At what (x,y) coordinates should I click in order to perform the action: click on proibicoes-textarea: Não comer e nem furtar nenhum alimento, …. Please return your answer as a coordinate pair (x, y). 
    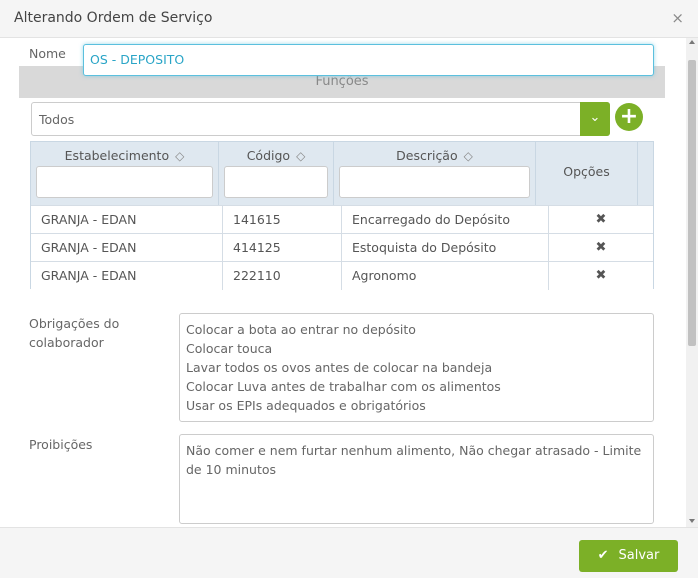
    Looking at the image, I should click on (416, 479).